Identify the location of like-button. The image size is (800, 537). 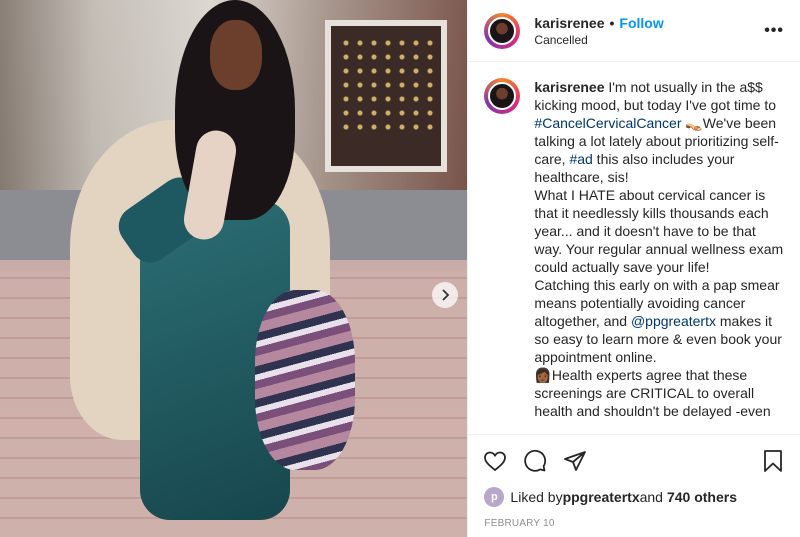
(495, 461).